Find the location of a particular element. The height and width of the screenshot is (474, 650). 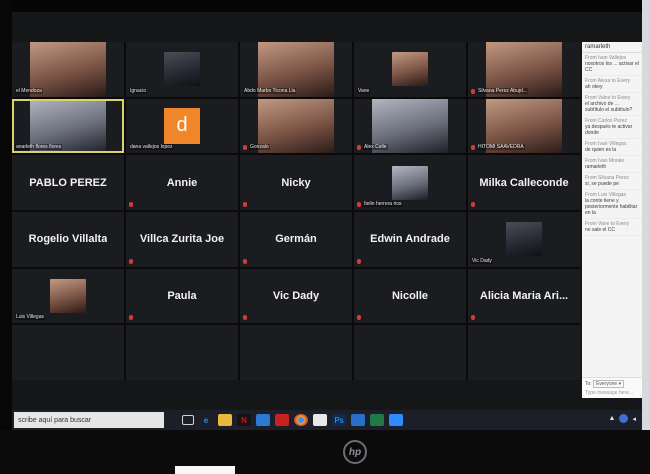

participant-name: Annie is located at coordinates (182, 182).